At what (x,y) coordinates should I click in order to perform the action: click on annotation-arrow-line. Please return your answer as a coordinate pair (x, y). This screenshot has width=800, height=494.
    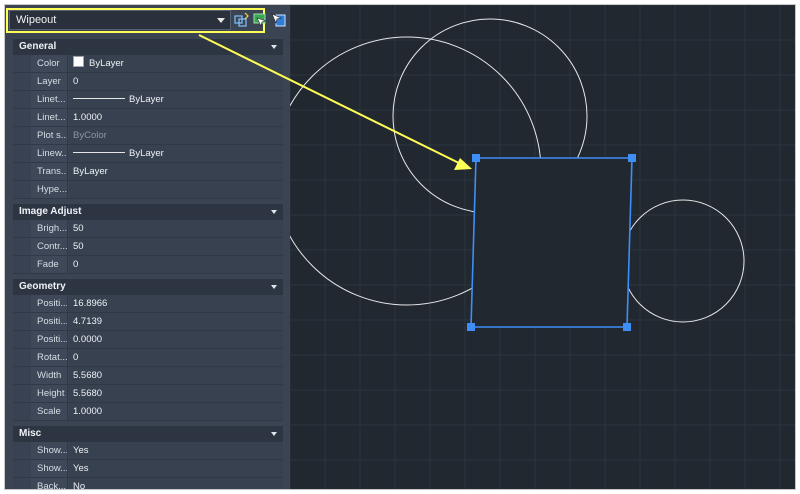
    Looking at the image, I should click on (331, 100).